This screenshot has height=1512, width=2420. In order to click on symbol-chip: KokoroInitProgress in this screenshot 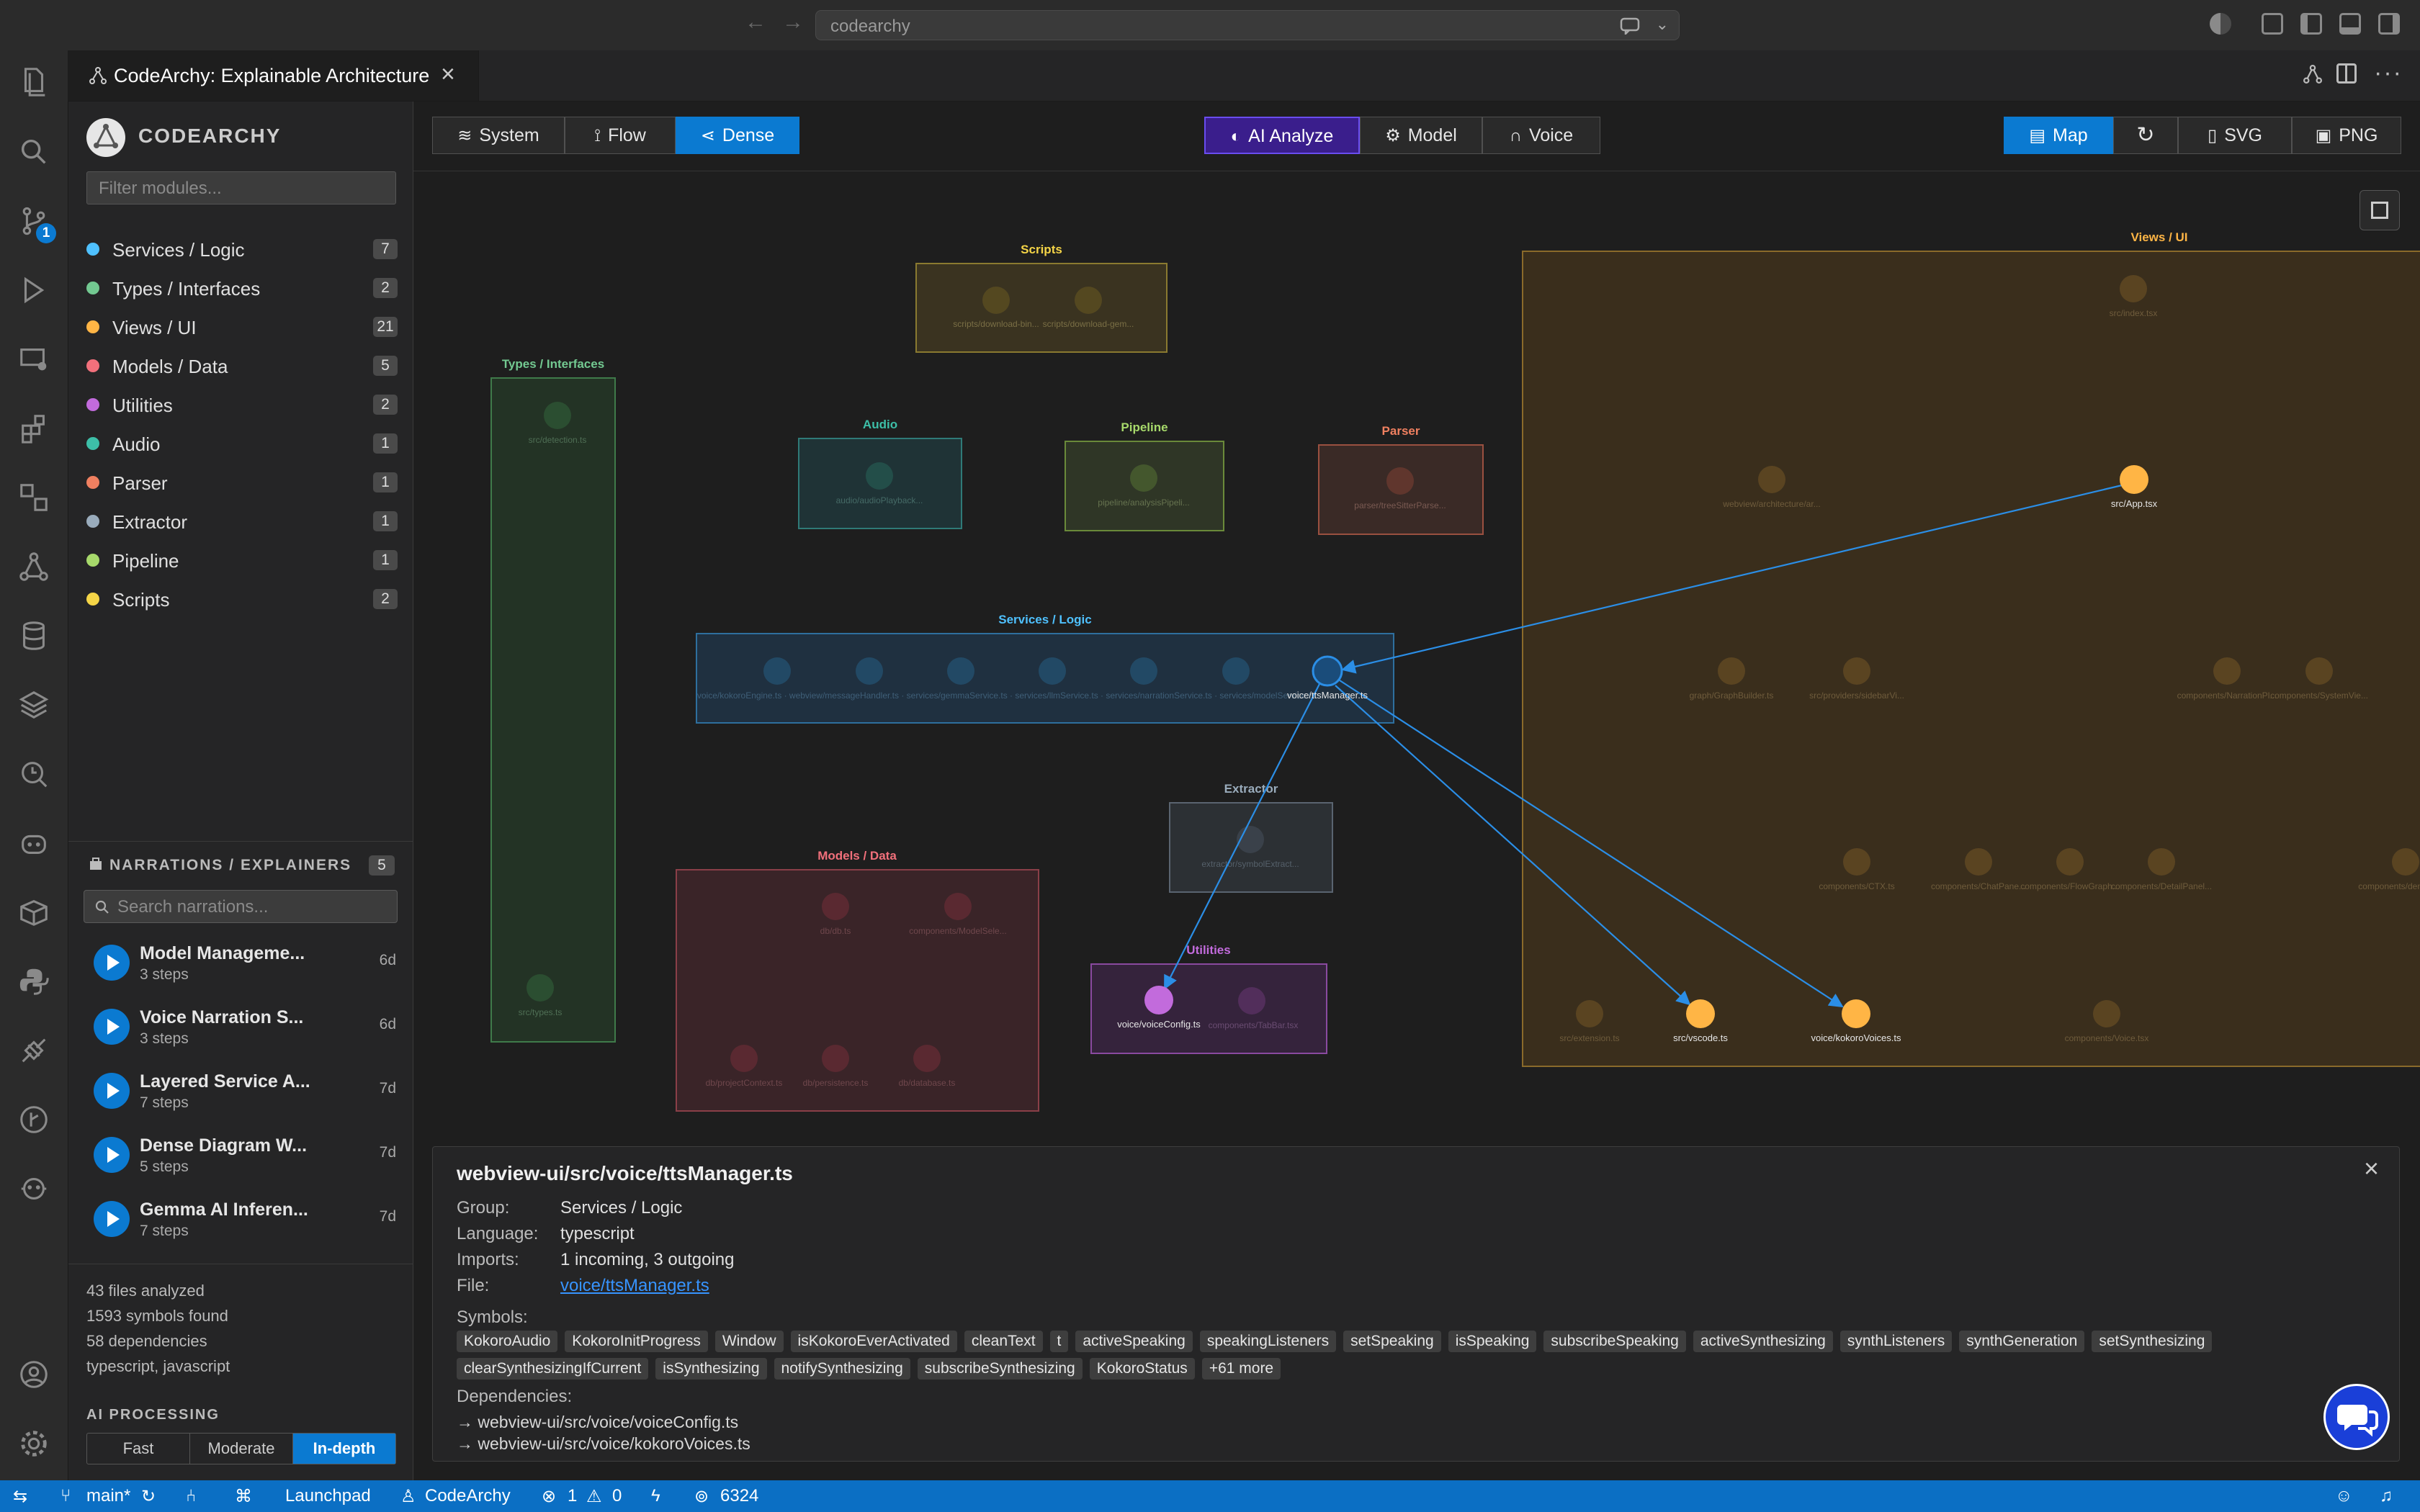, I will do `click(636, 1341)`.